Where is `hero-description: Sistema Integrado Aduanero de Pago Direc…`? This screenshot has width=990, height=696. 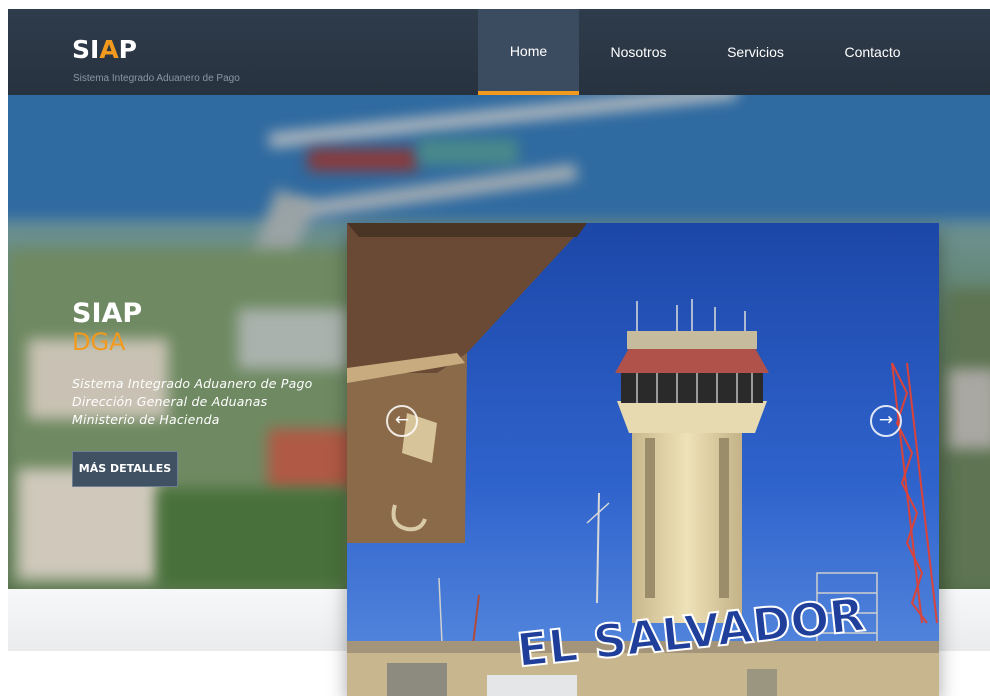 hero-description: Sistema Integrado Aduanero de Pago Direc… is located at coordinates (192, 401).